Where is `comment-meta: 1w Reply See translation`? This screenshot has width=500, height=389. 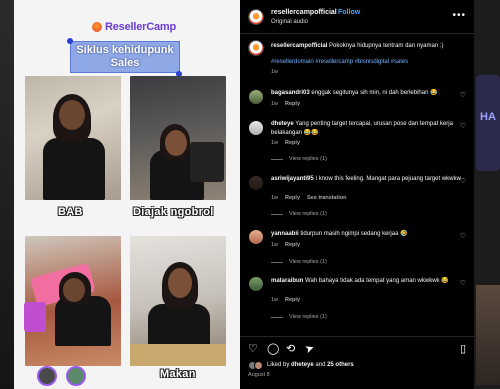
comment-meta: 1w Reply See translation is located at coordinates (308, 198).